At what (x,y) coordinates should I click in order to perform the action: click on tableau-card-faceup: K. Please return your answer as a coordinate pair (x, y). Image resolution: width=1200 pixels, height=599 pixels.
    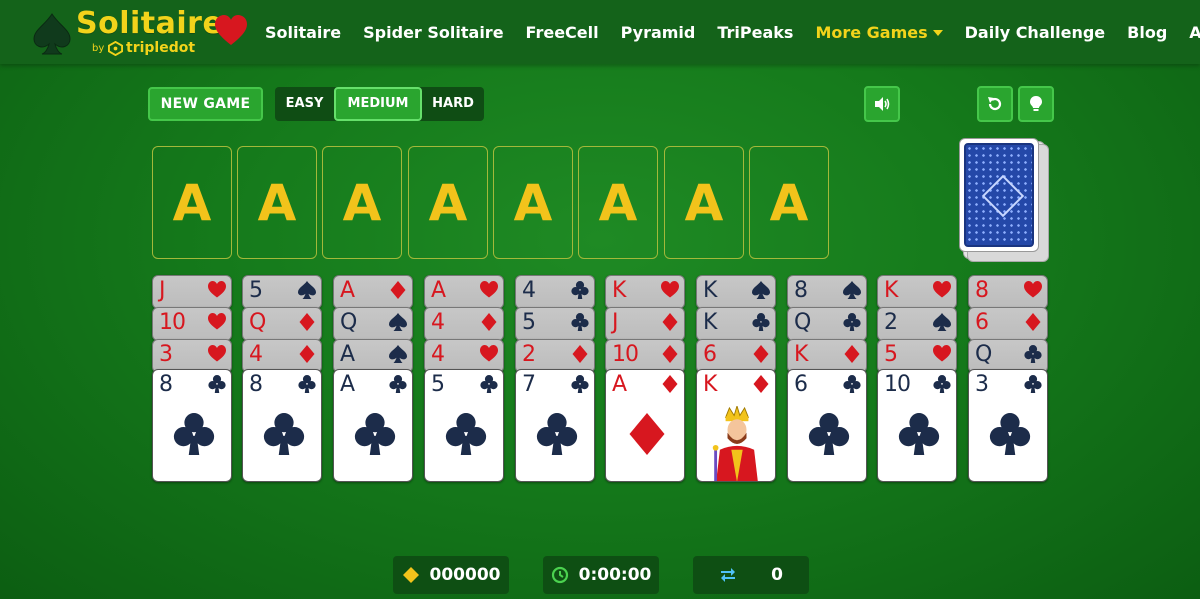
    Looking at the image, I should click on (736, 425).